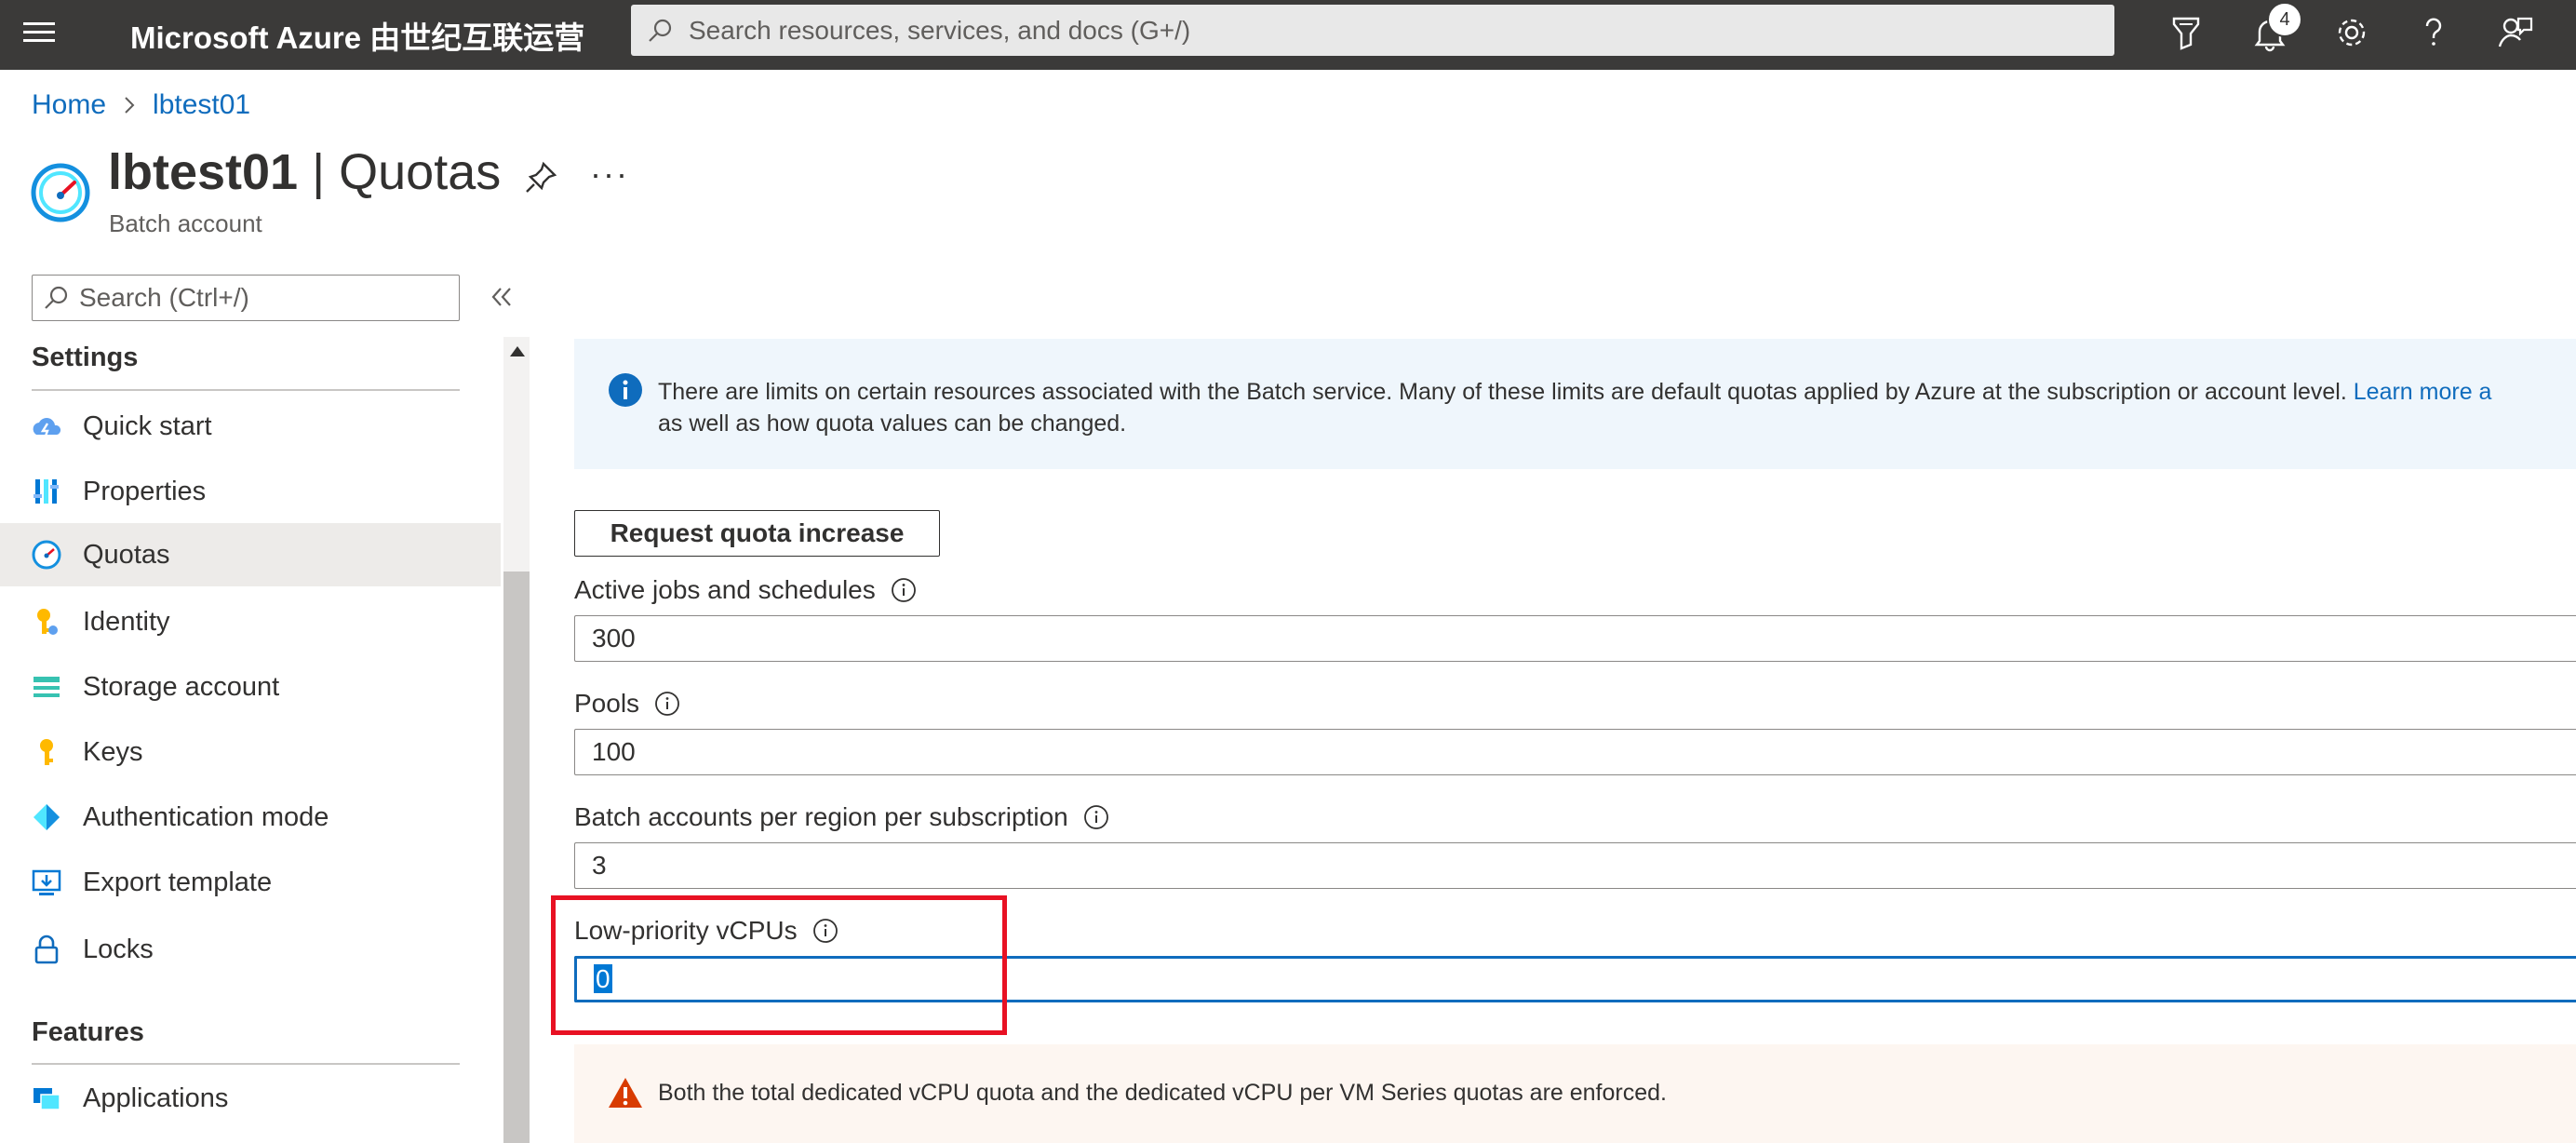 The width and height of the screenshot is (2576, 1143). What do you see at coordinates (118, 949) in the screenshot?
I see `nav-item-label: Locks` at bounding box center [118, 949].